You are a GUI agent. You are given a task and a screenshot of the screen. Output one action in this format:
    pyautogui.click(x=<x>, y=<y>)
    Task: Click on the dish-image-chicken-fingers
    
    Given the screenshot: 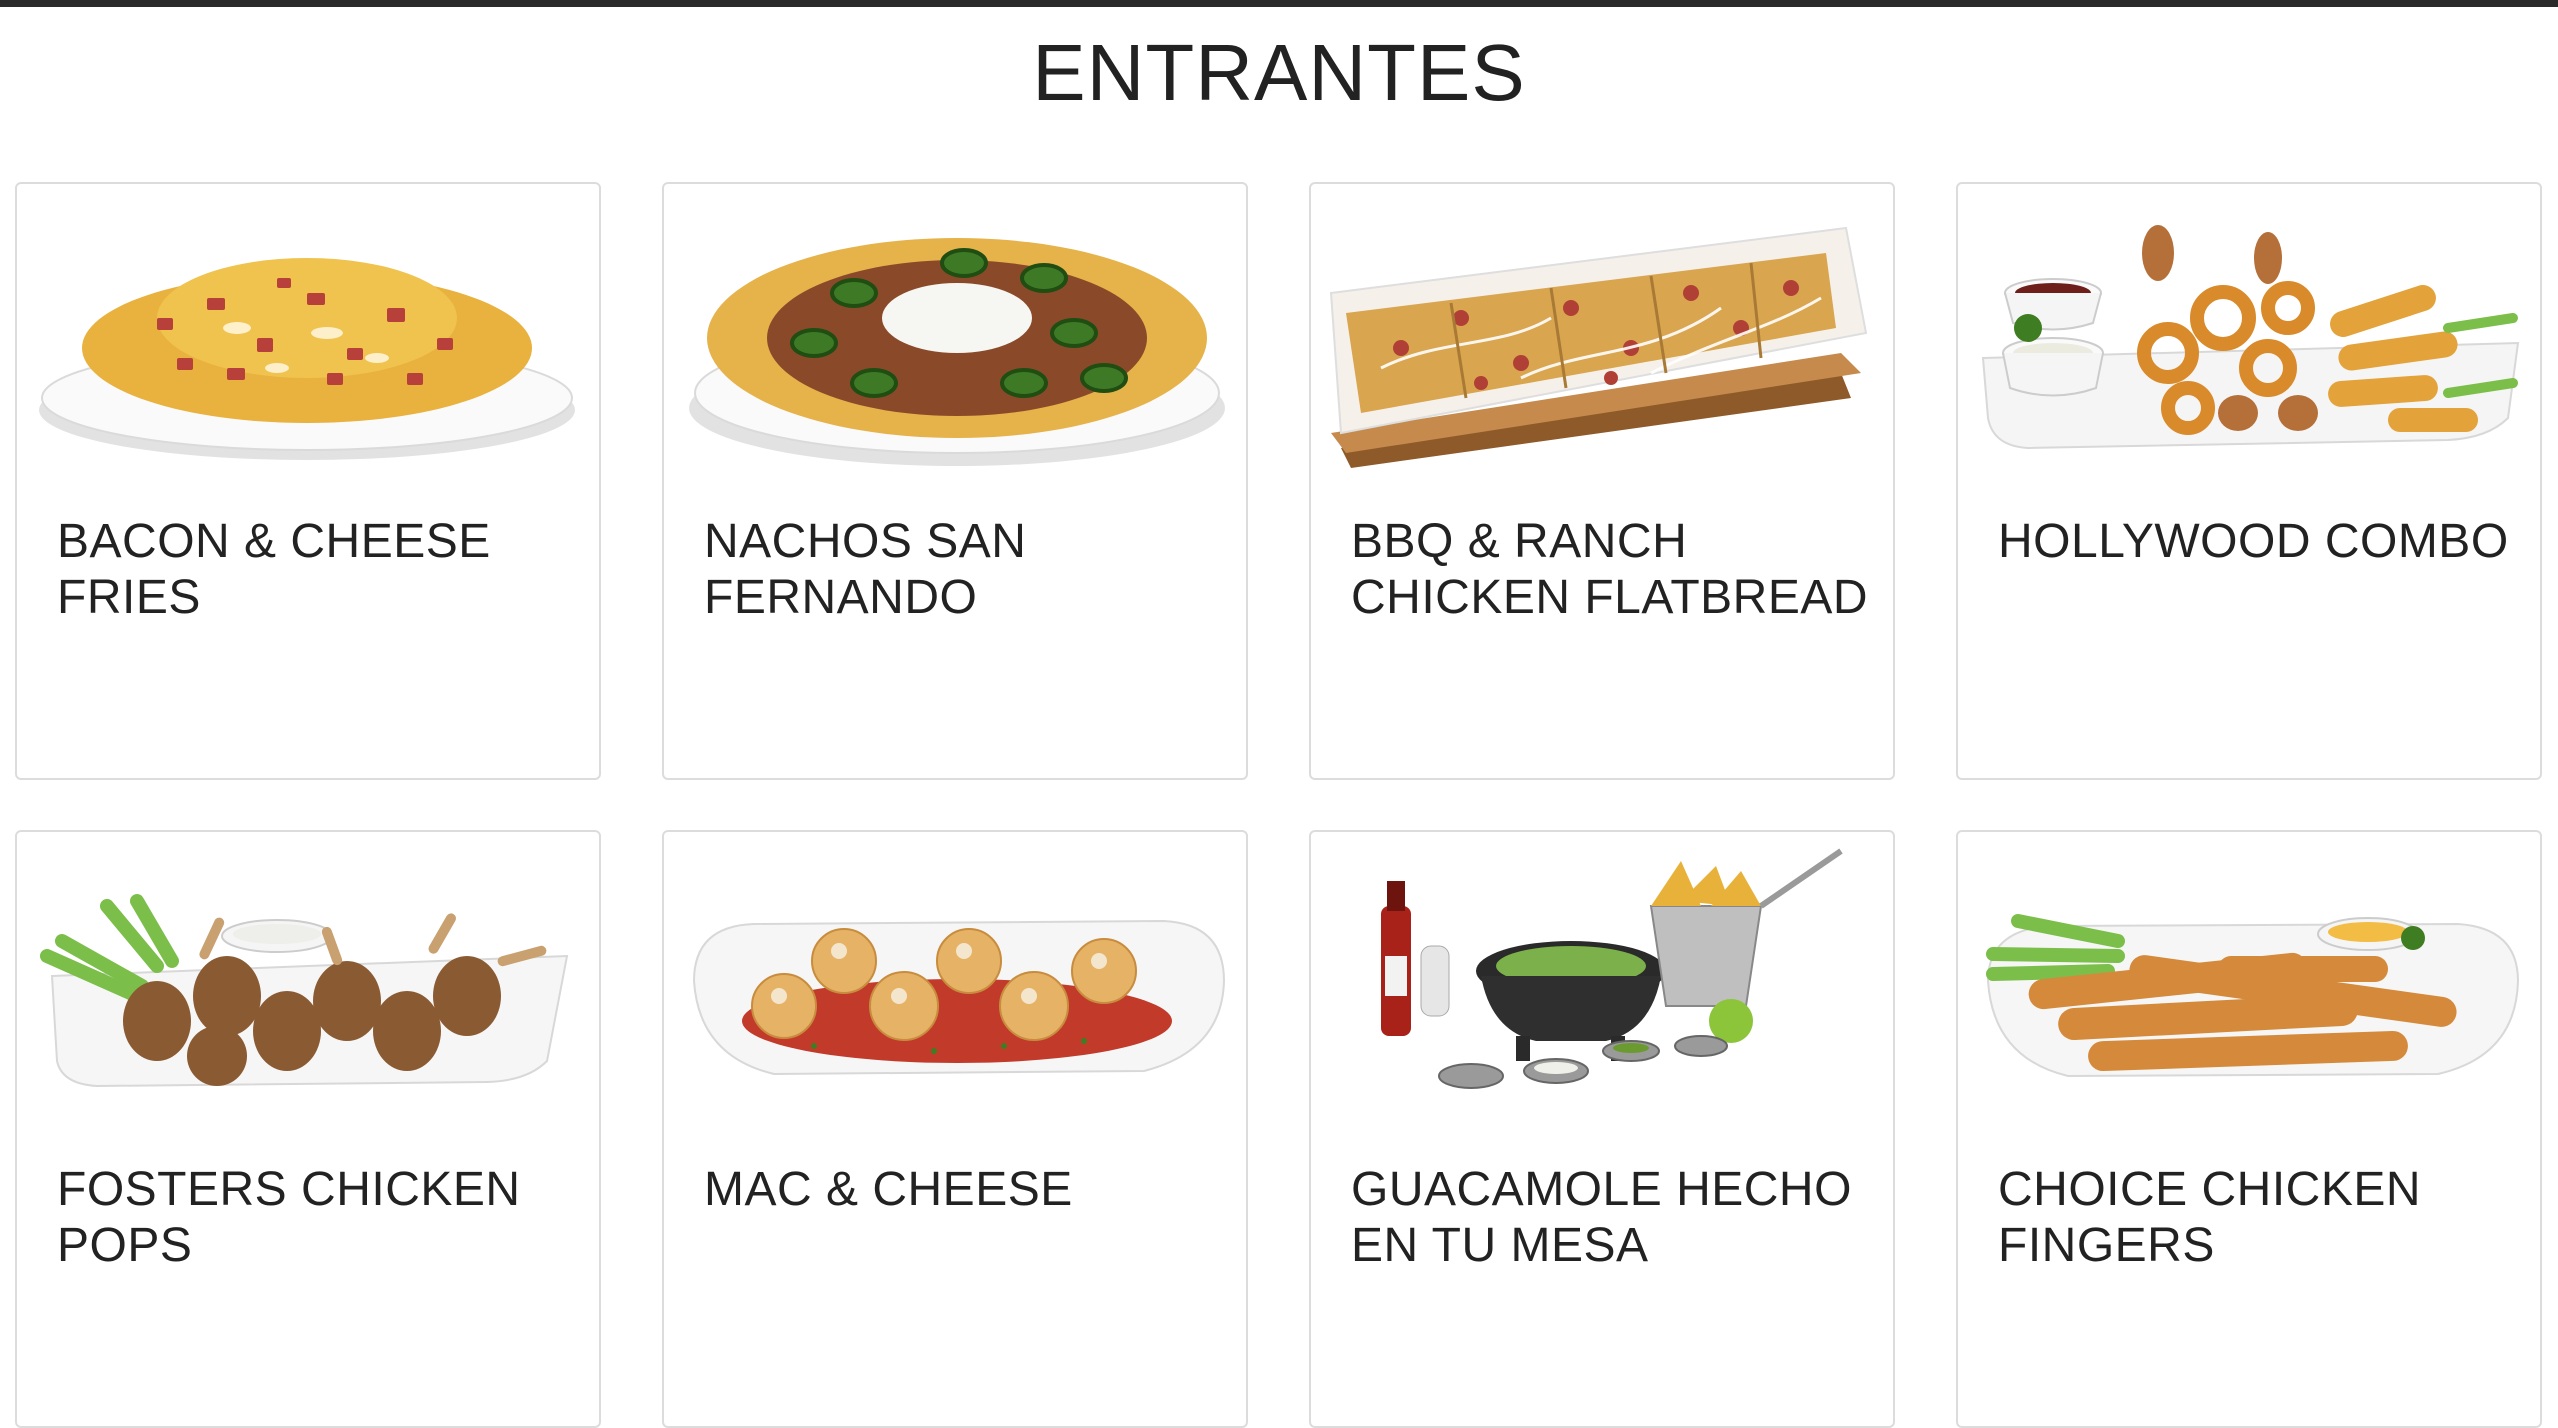 What is the action you would take?
    pyautogui.click(x=2251, y=981)
    